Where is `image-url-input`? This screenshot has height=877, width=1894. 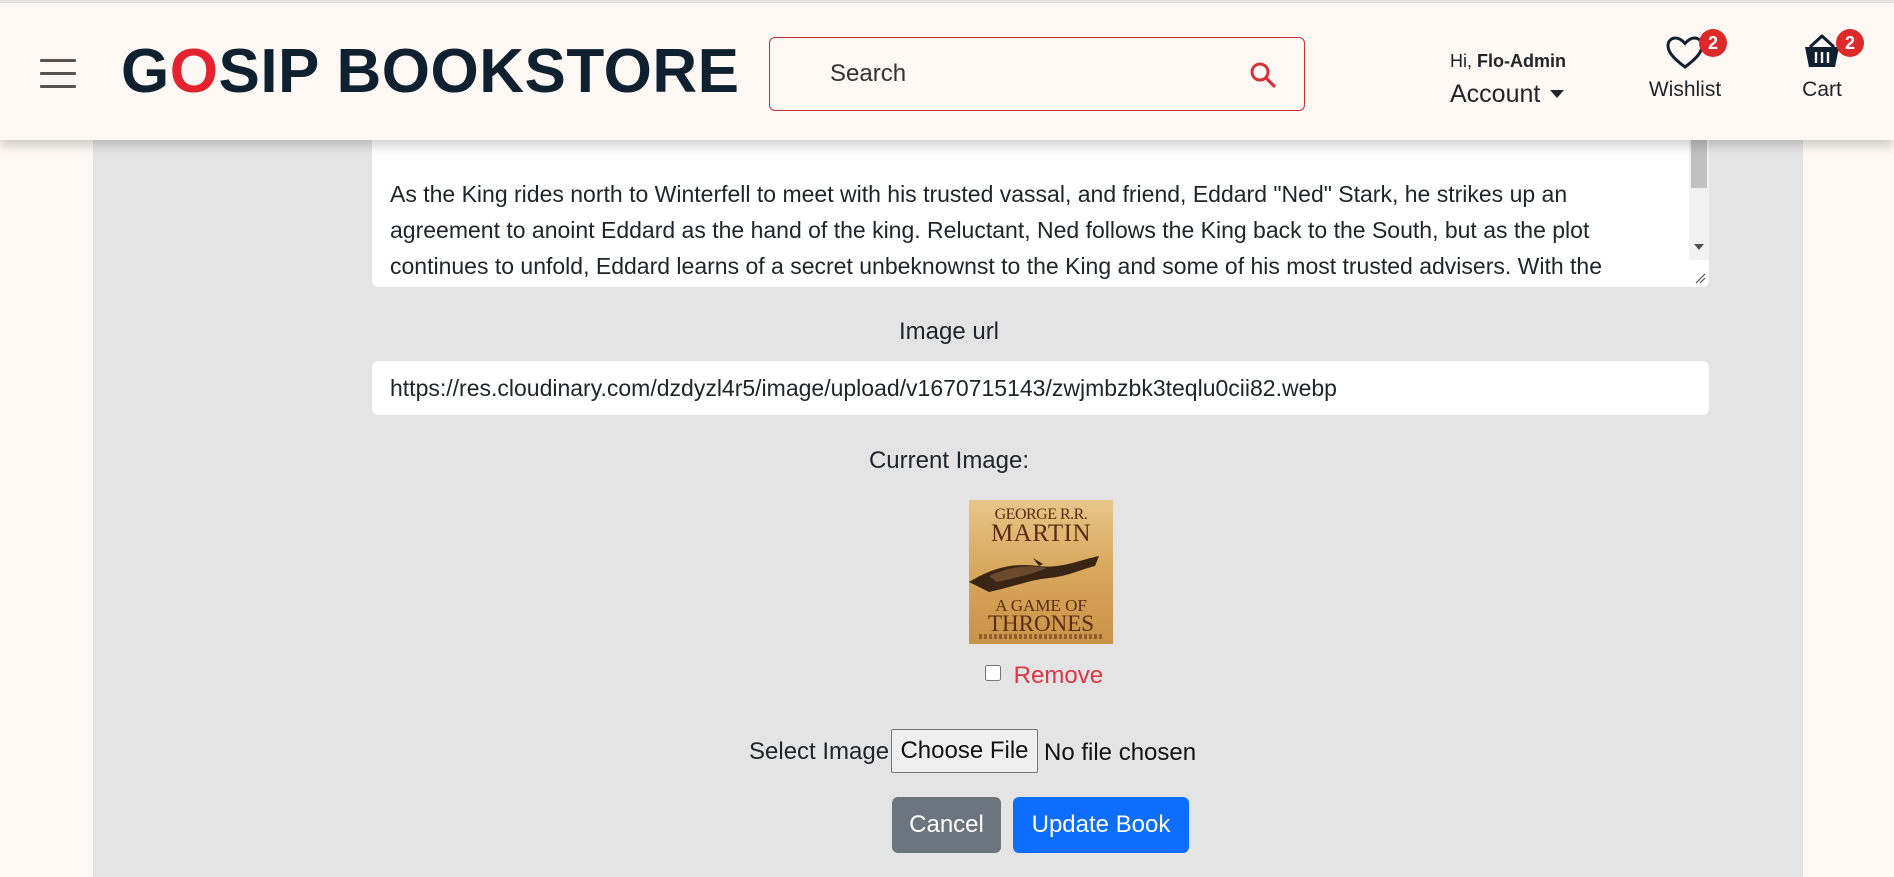
image-url-input is located at coordinates (1040, 388).